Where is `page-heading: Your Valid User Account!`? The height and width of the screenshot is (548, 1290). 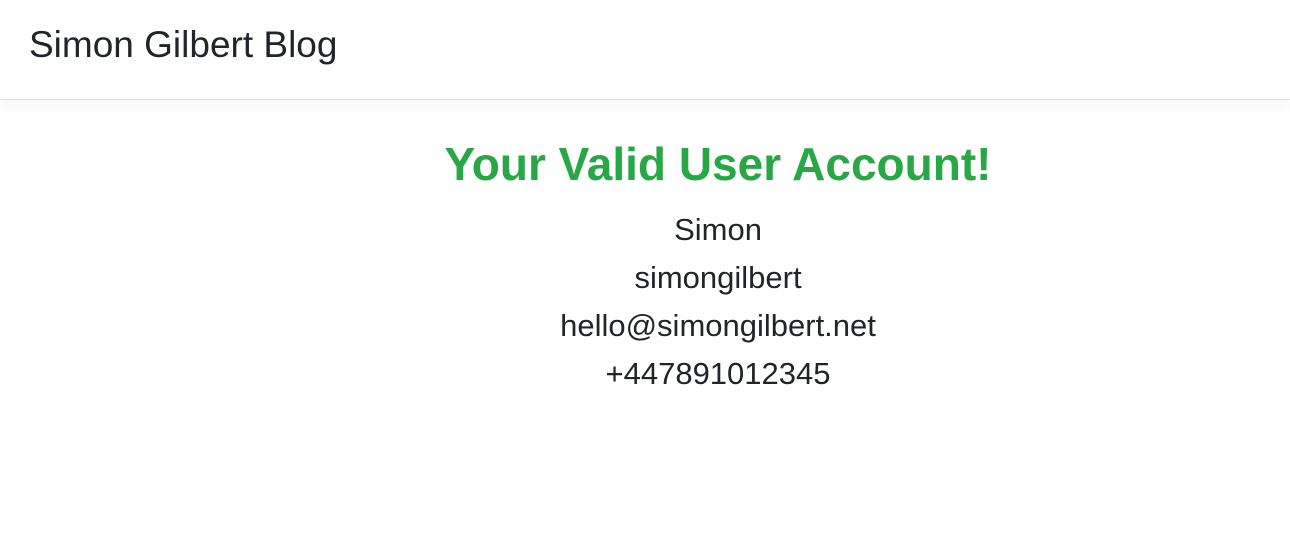 page-heading: Your Valid User Account! is located at coordinates (718, 164).